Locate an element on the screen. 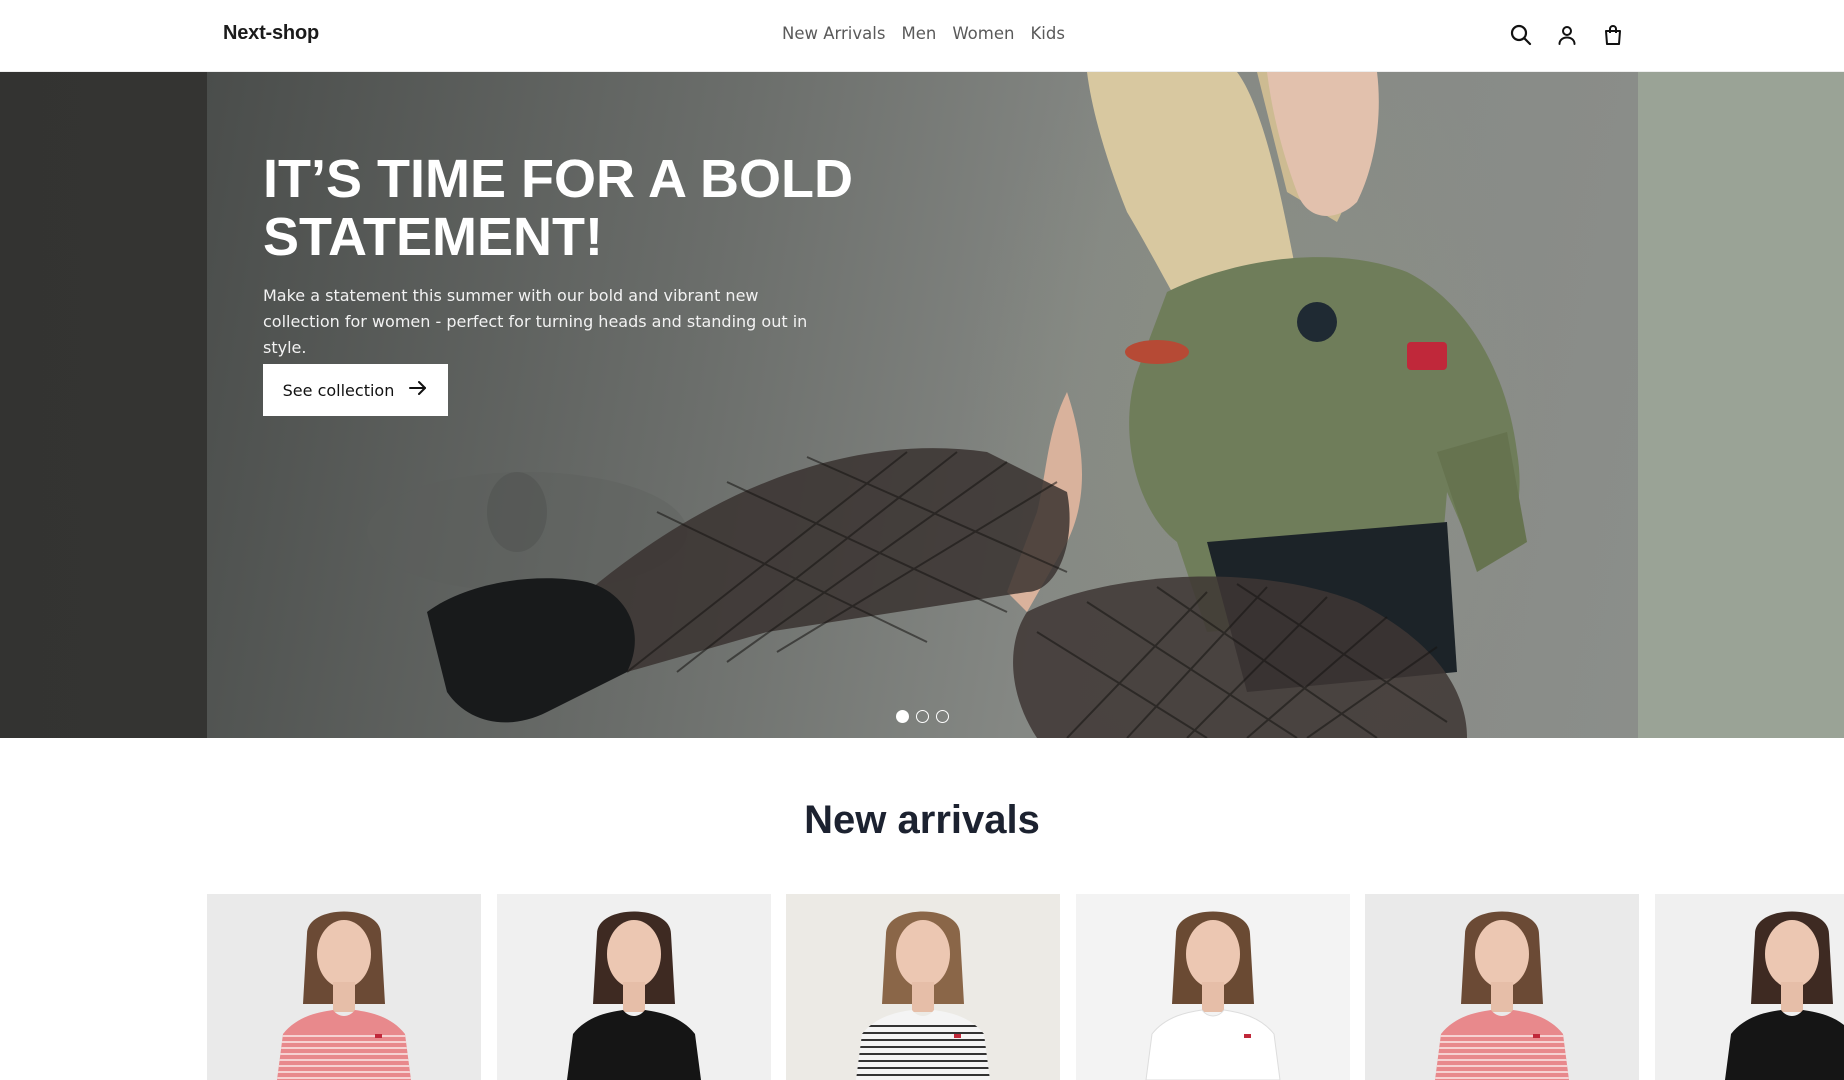  hero-side-panel is located at coordinates (1741, 405).